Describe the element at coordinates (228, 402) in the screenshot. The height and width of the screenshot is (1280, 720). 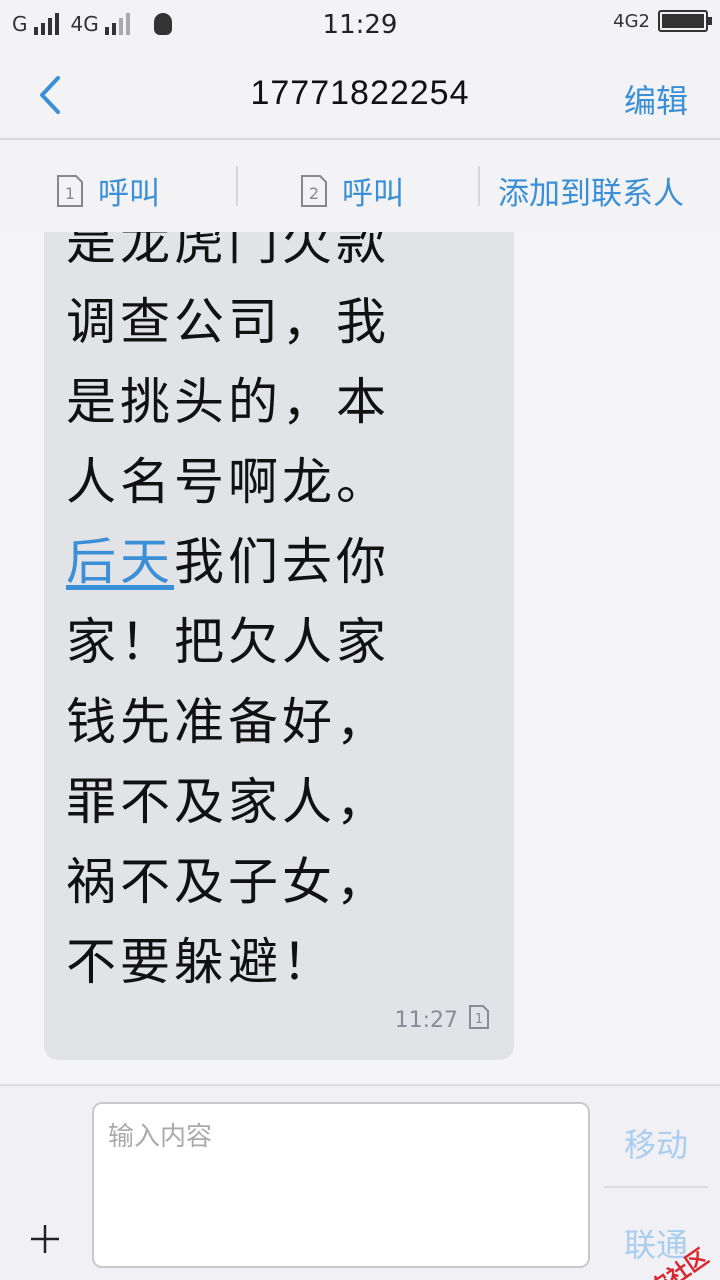
I see `message-line: 是挑头的，本` at that location.